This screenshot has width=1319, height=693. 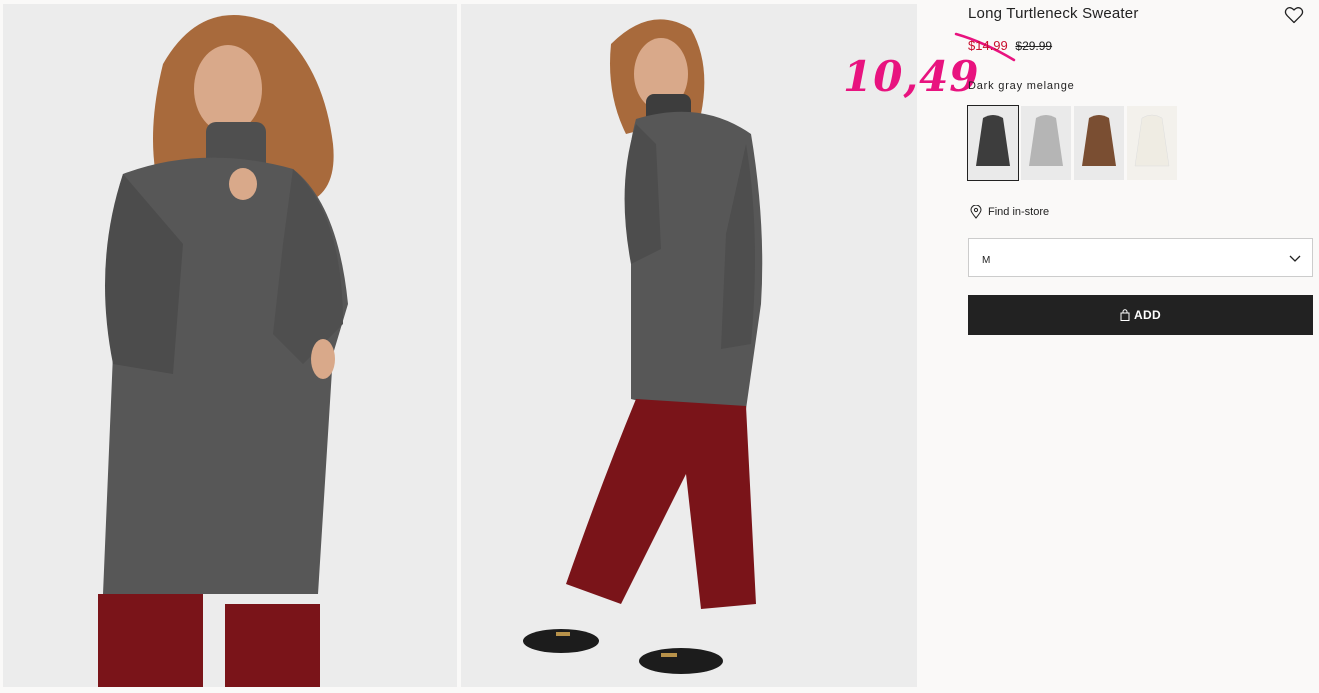 What do you see at coordinates (1010, 45) in the screenshot?
I see `price-row: $14.99 $29.99` at bounding box center [1010, 45].